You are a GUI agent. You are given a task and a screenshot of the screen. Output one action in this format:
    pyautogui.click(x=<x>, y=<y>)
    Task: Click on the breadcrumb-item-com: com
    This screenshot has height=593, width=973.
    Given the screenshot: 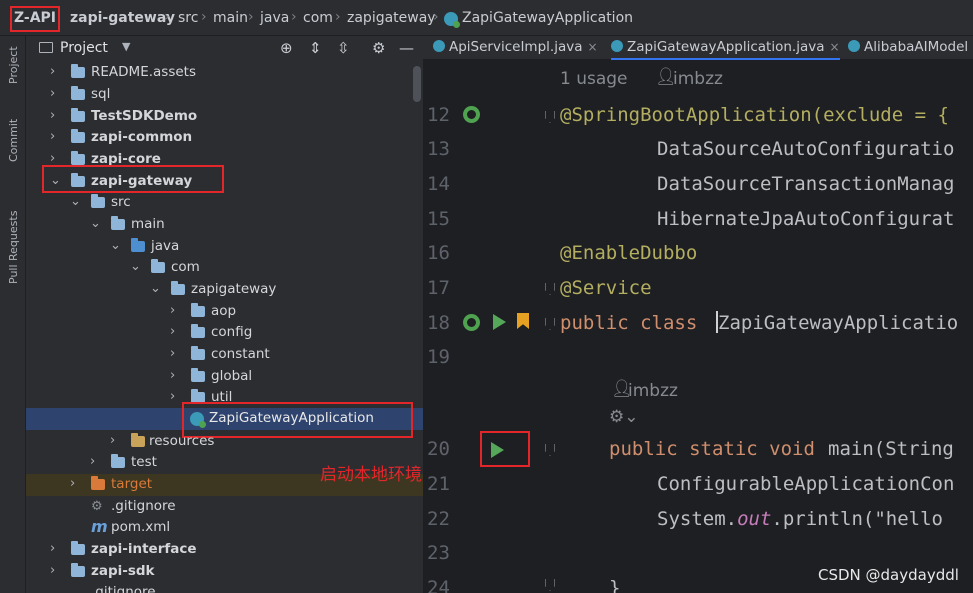 What is the action you would take?
    pyautogui.click(x=318, y=18)
    